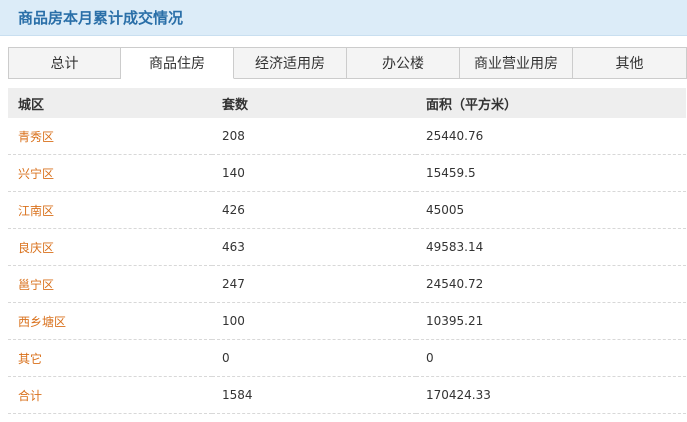  Describe the element at coordinates (110, 173) in the screenshot. I see `district-link: 兴宁区` at that location.